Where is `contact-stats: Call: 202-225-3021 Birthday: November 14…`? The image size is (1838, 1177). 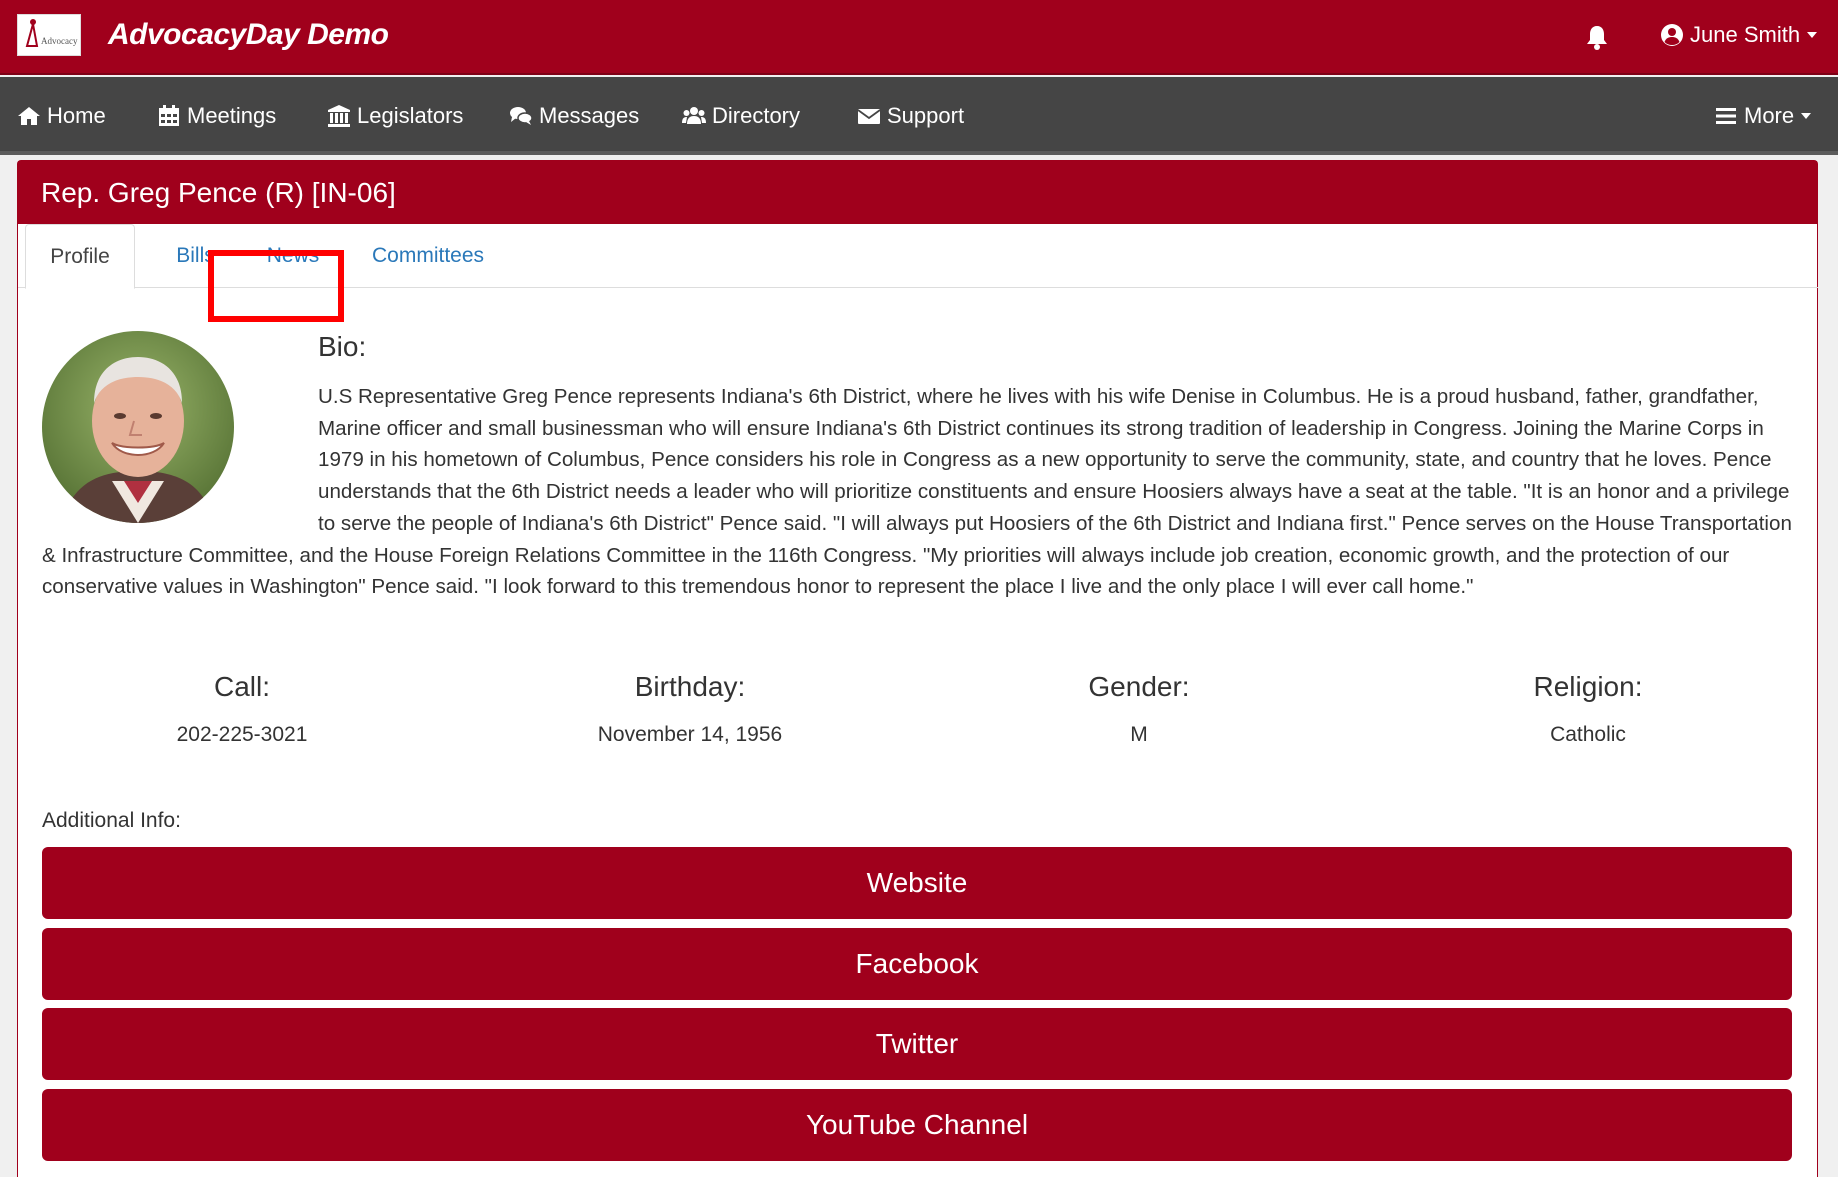
contact-stats: Call: 202-225-3021 Birthday: November 14… is located at coordinates (938, 731).